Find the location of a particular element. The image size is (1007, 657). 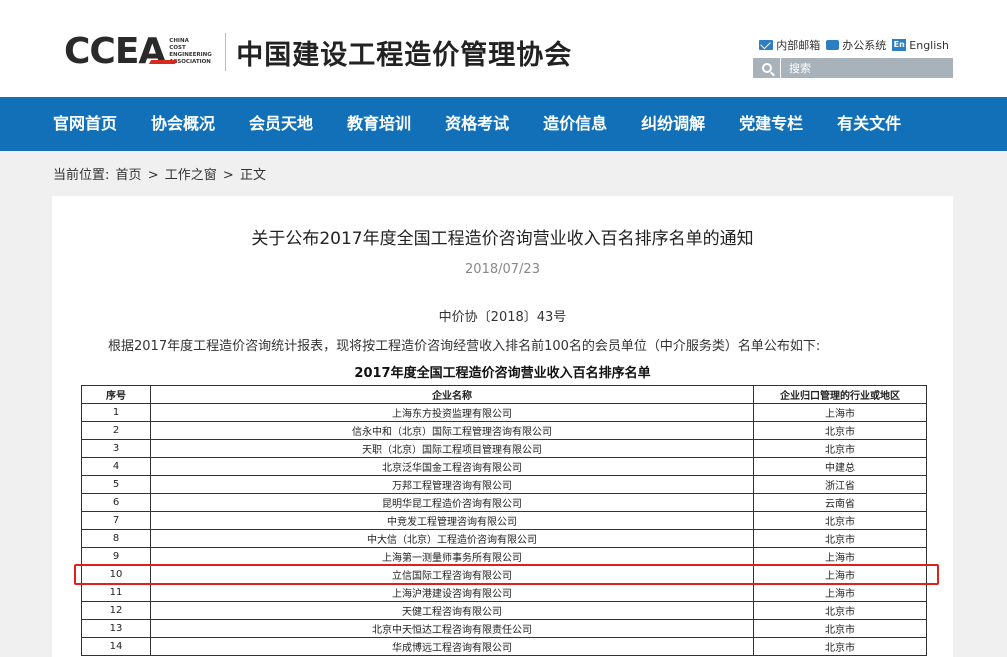

cell-rank: 7 is located at coordinates (116, 520).